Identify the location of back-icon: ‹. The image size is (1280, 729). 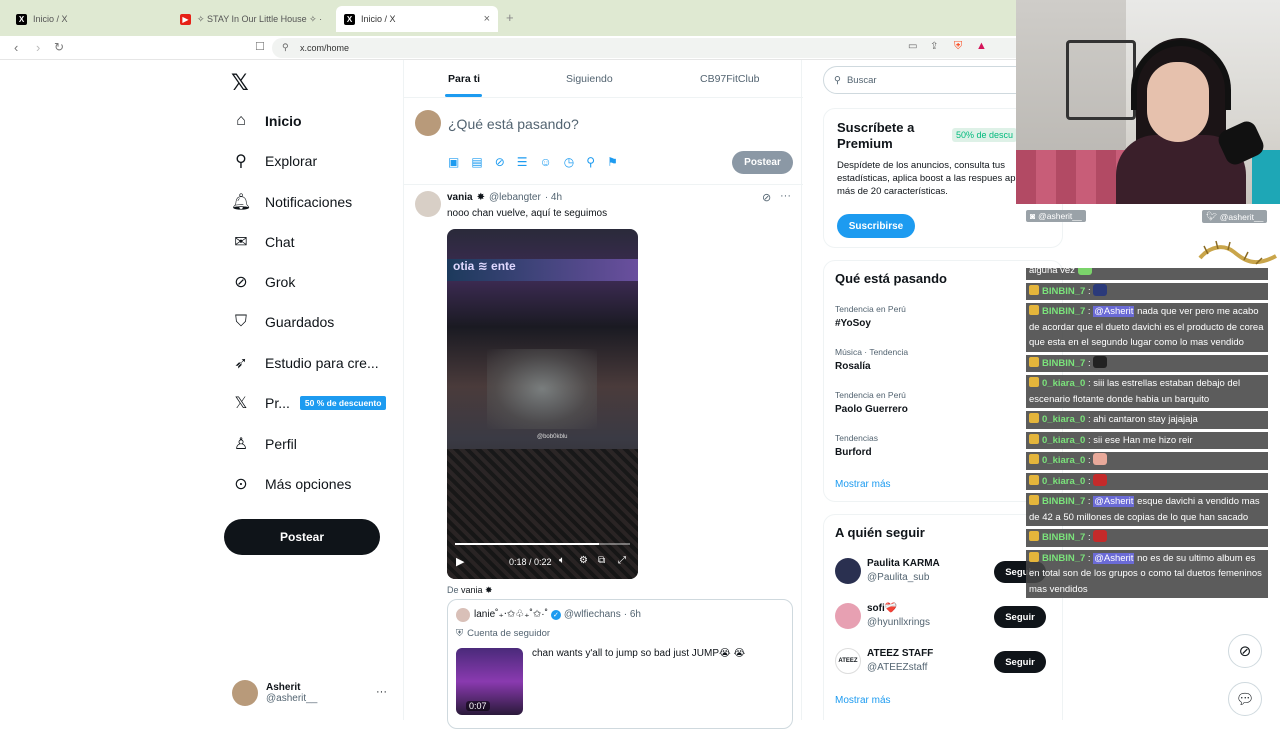
(16, 47).